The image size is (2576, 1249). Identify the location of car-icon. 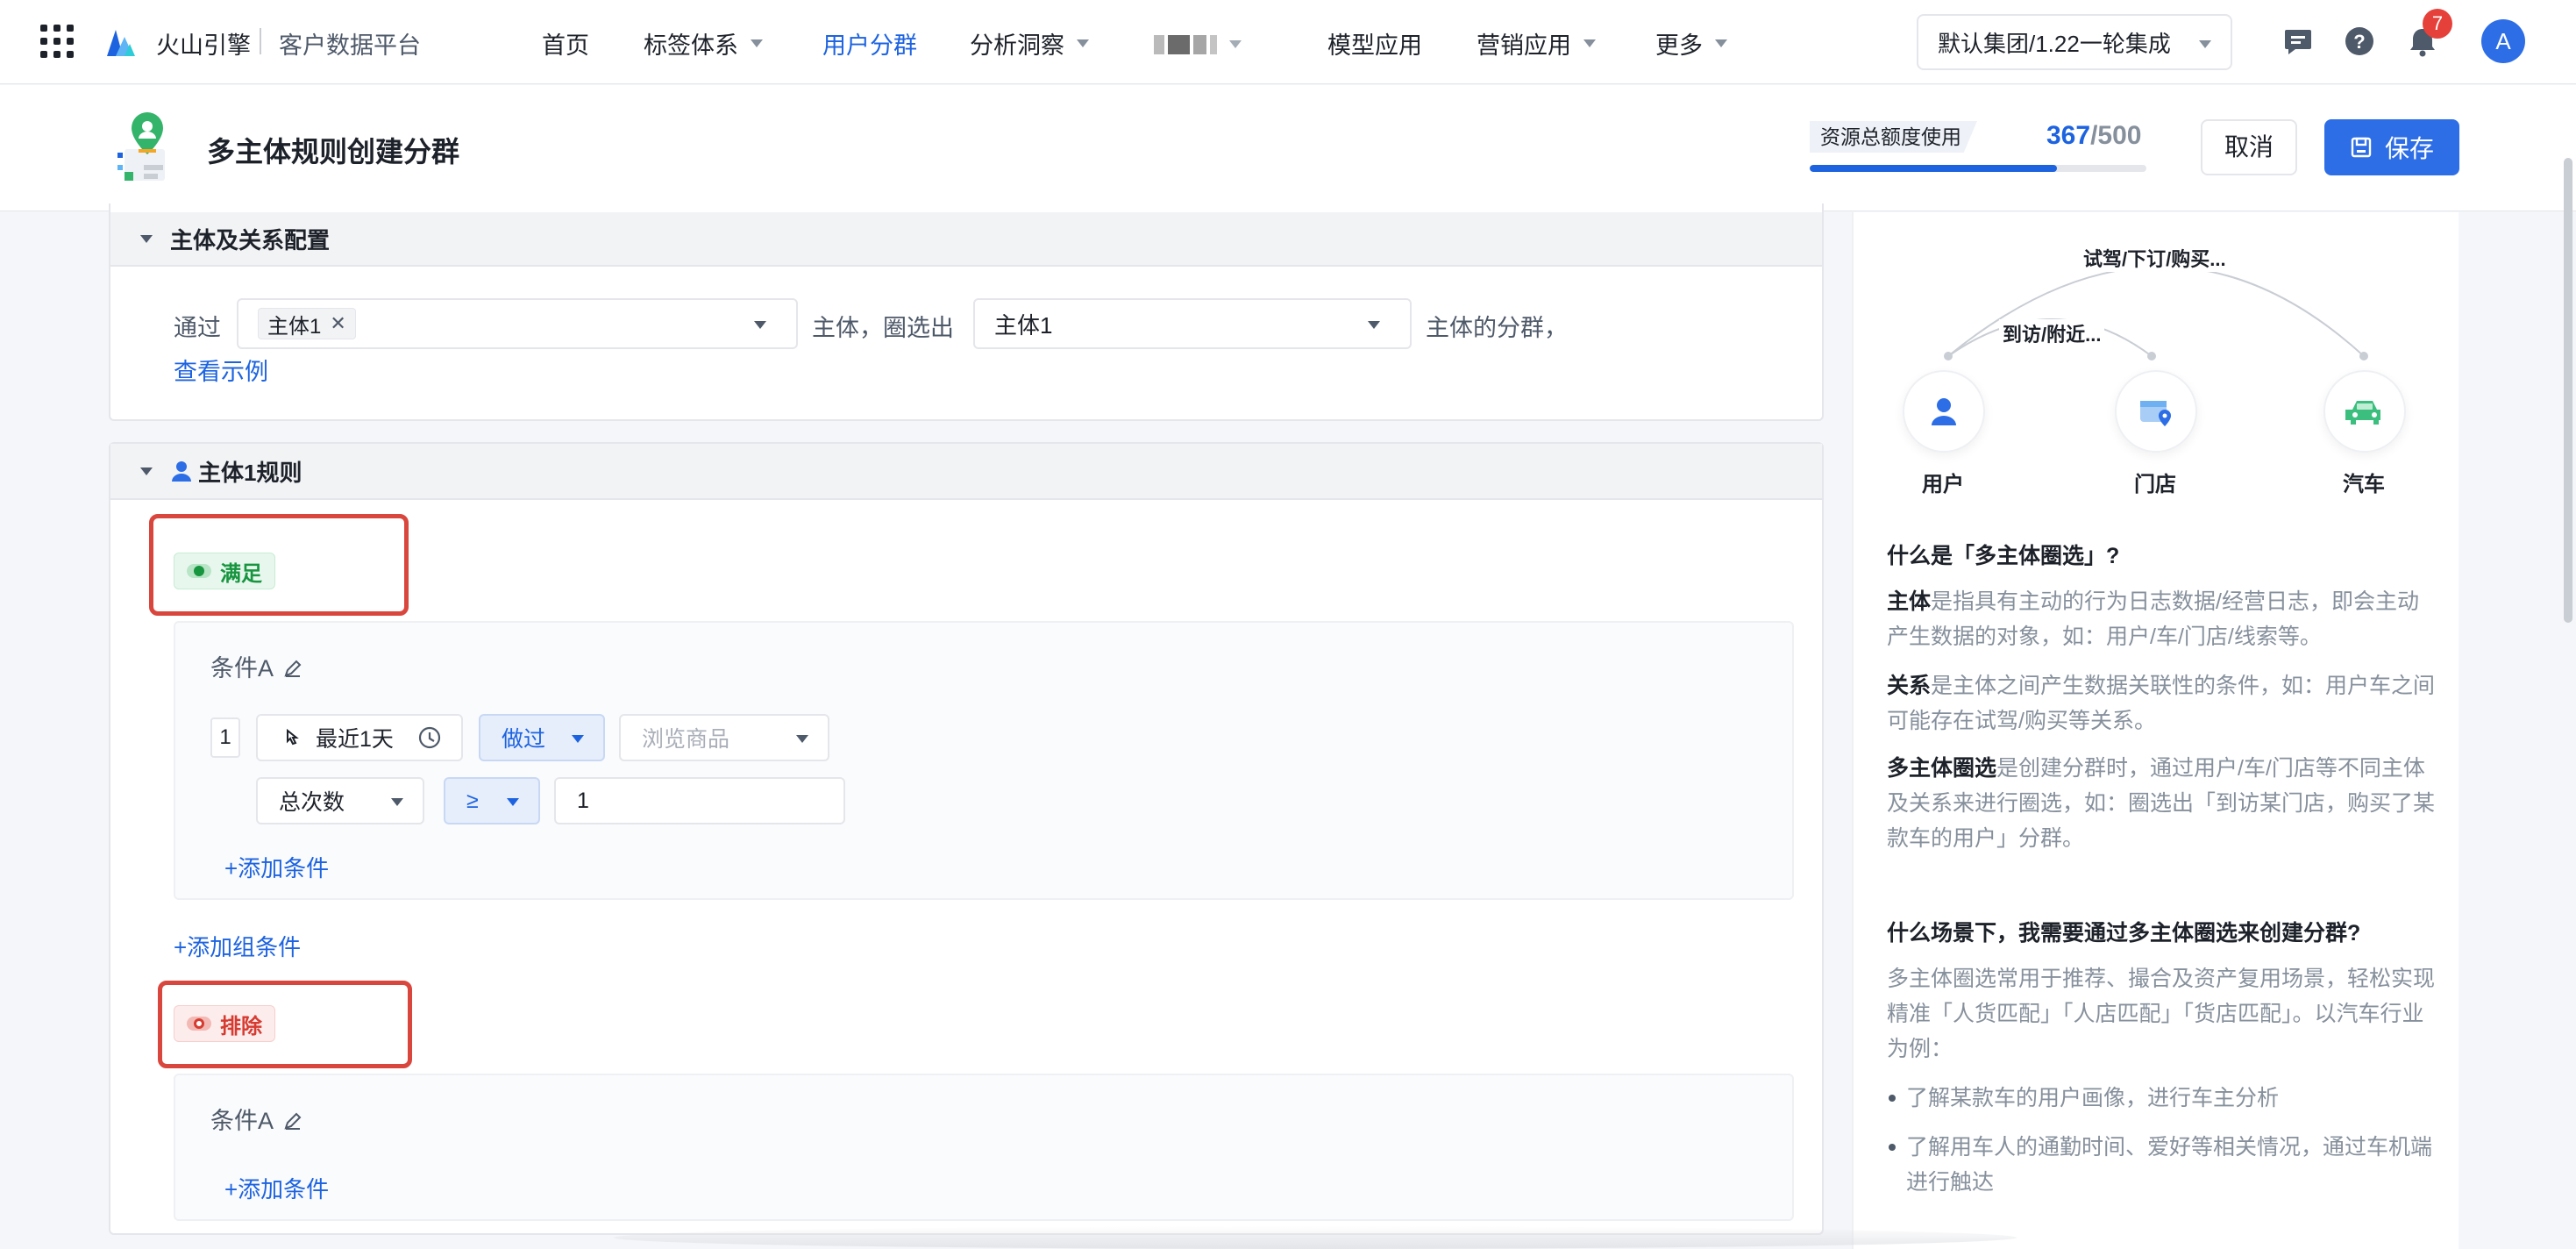
(2362, 413).